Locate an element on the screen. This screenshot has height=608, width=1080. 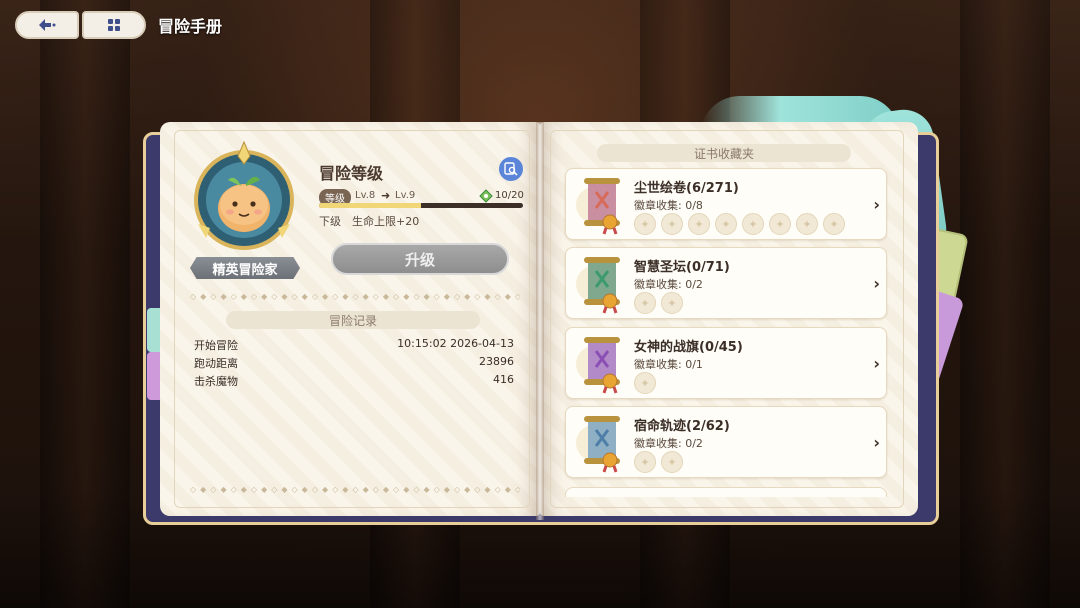
record-key: 击杀魔物 is located at coordinates (216, 381).